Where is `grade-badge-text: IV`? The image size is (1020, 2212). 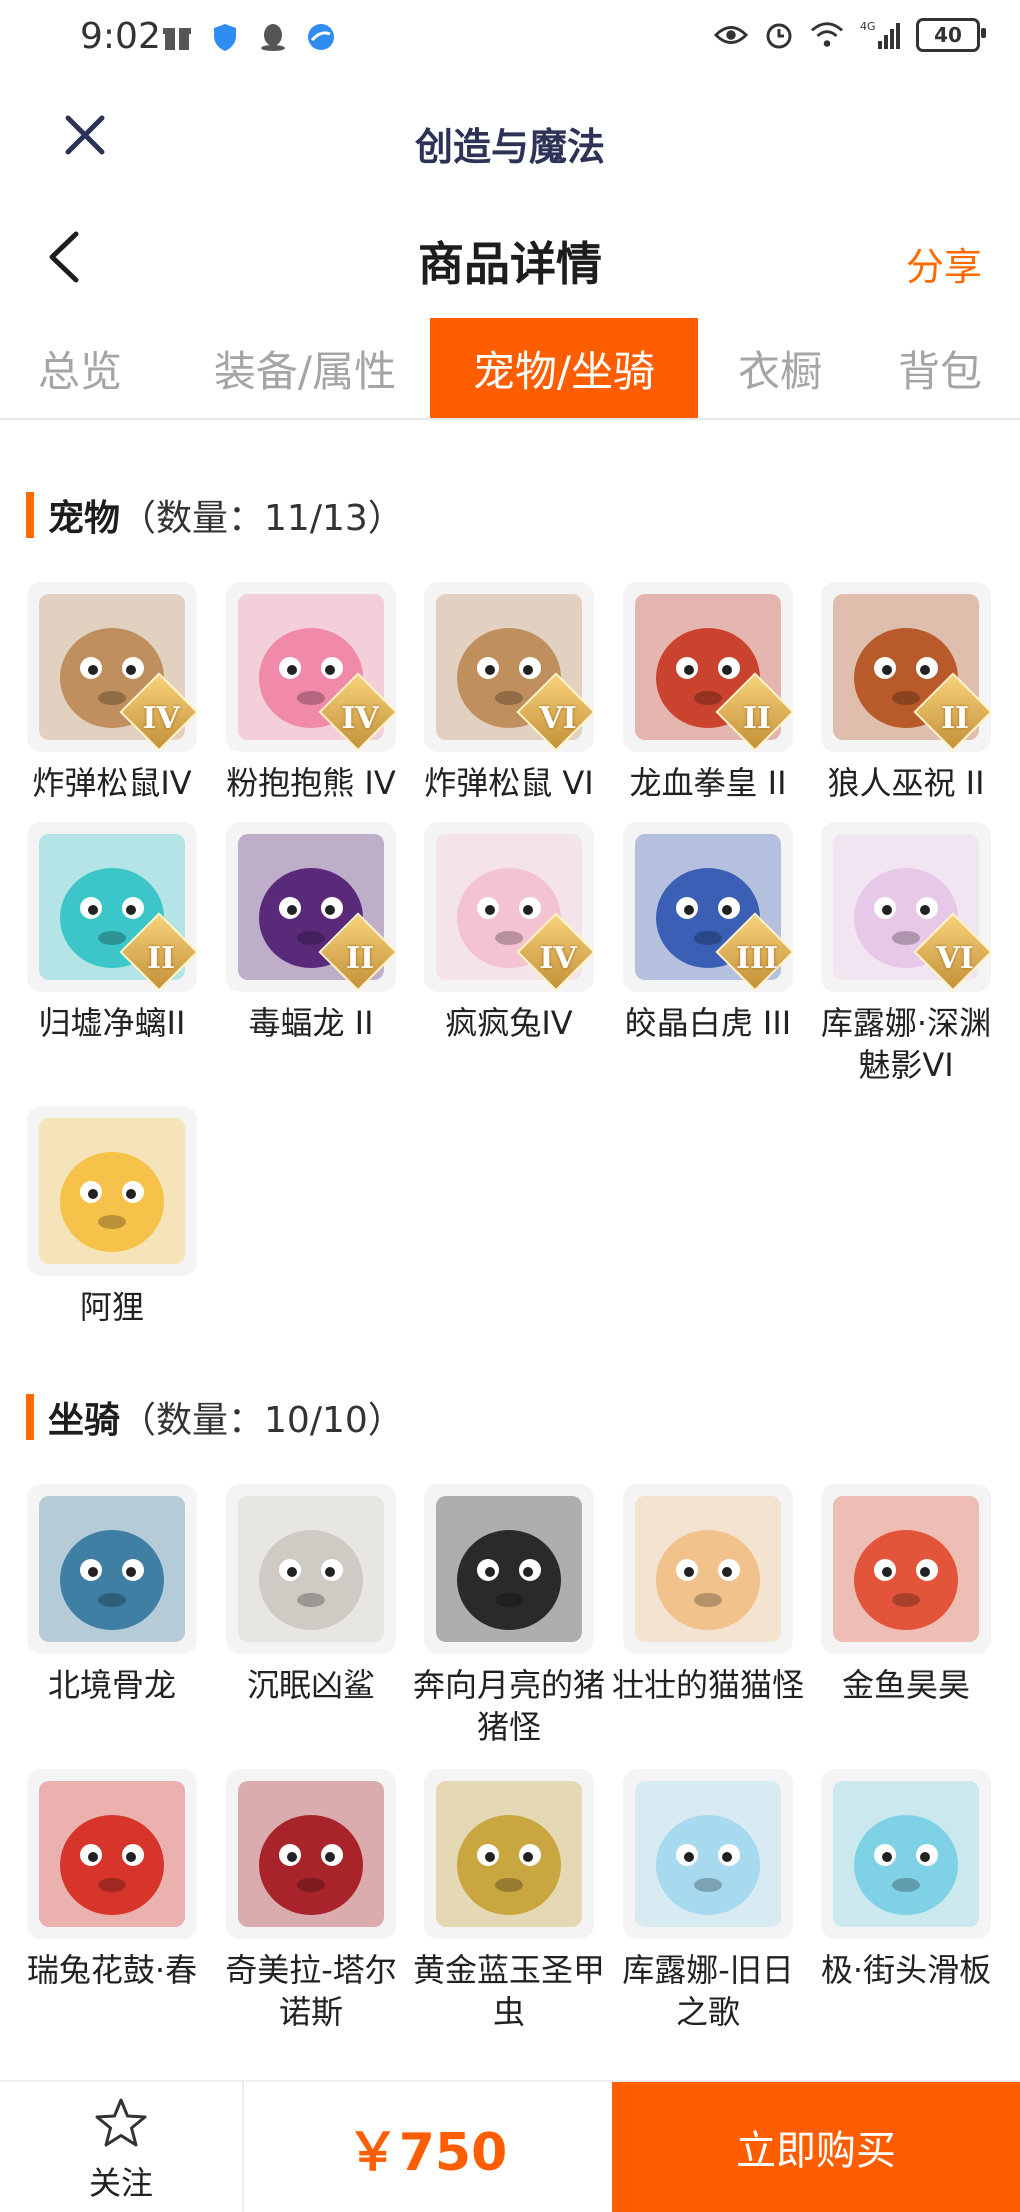
grade-badge-text: IV is located at coordinates (161, 718).